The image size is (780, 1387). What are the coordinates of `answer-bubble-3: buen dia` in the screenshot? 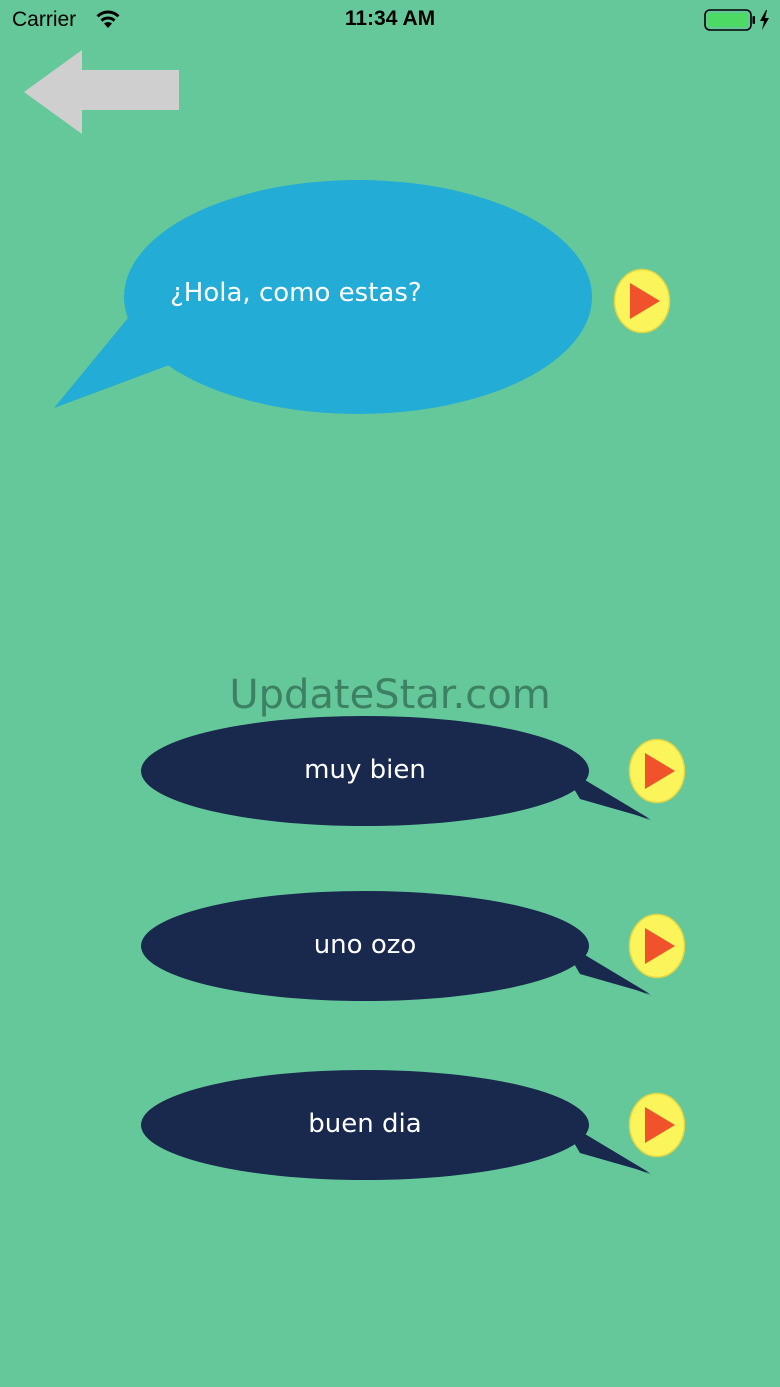 It's located at (400, 1126).